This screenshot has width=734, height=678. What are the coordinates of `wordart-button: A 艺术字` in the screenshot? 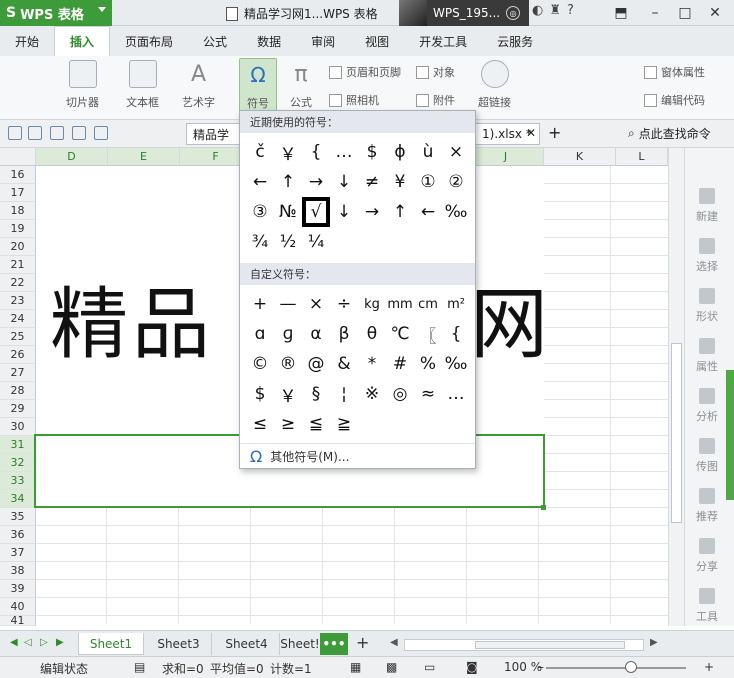 It's located at (198, 85).